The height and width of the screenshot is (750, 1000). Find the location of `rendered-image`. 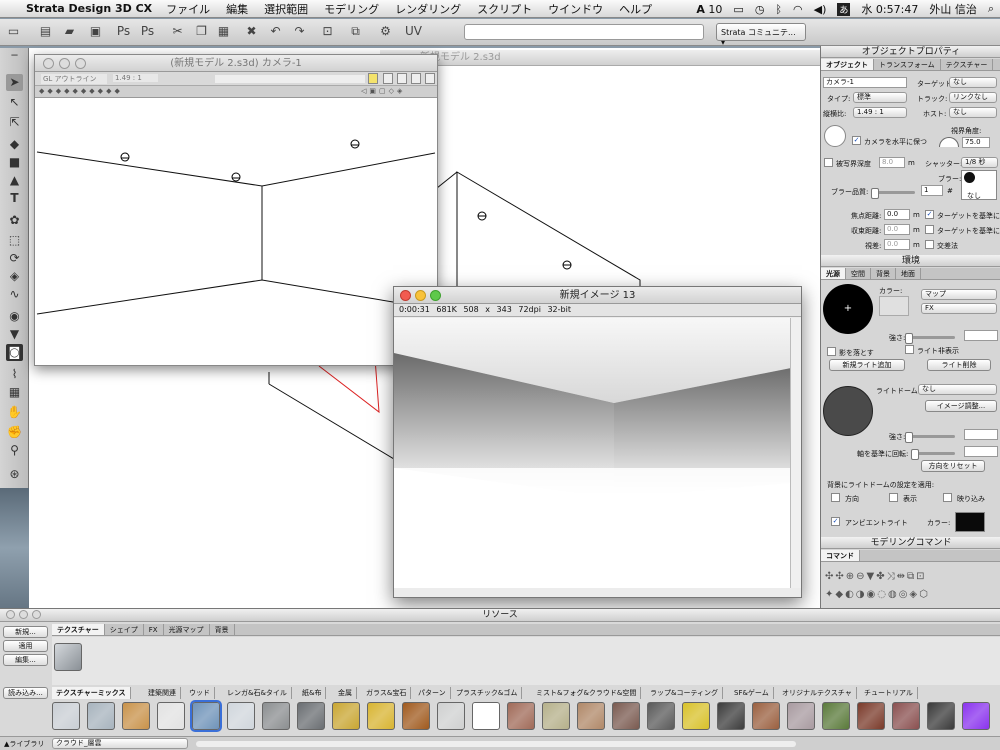

rendered-image is located at coordinates (592, 453).